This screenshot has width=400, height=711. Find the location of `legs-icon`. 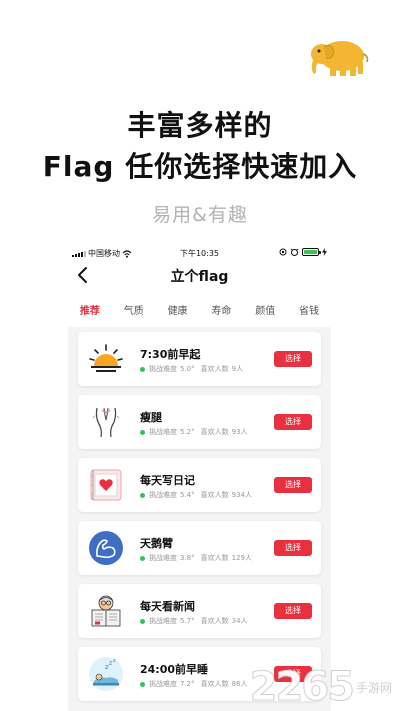

legs-icon is located at coordinates (106, 422).